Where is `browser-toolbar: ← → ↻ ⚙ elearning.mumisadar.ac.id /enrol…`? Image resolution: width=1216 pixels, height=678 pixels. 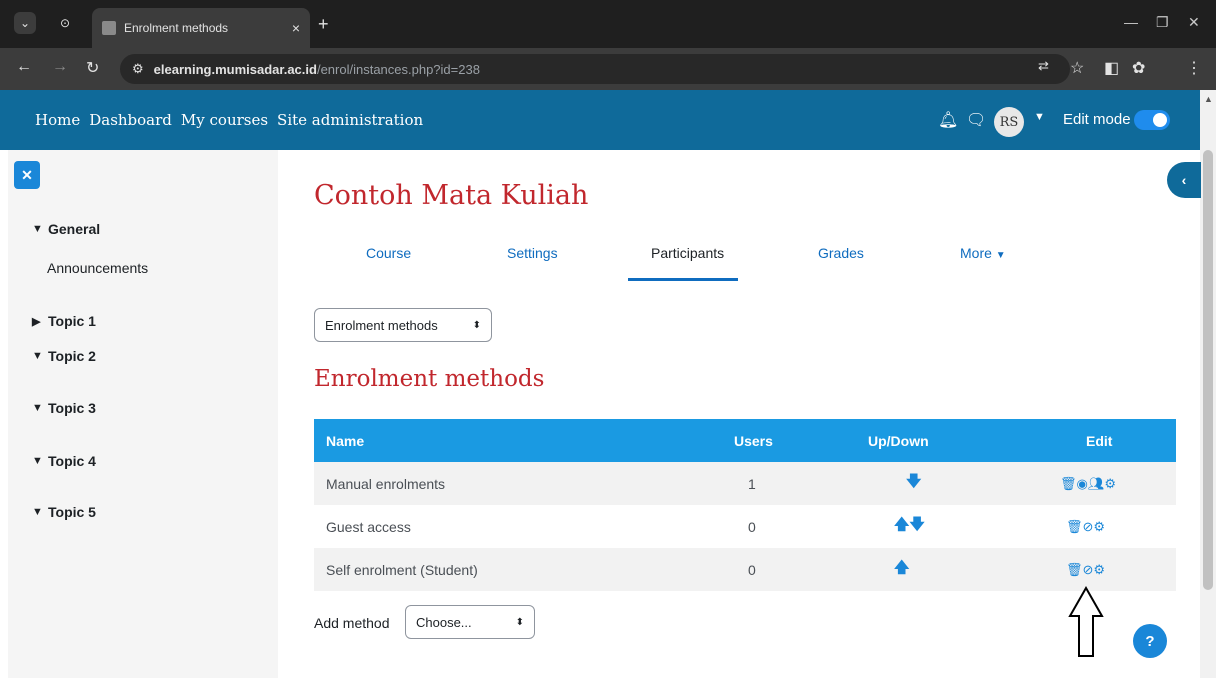 browser-toolbar: ← → ↻ ⚙ elearning.mumisadar.ac.id /enrol… is located at coordinates (608, 69).